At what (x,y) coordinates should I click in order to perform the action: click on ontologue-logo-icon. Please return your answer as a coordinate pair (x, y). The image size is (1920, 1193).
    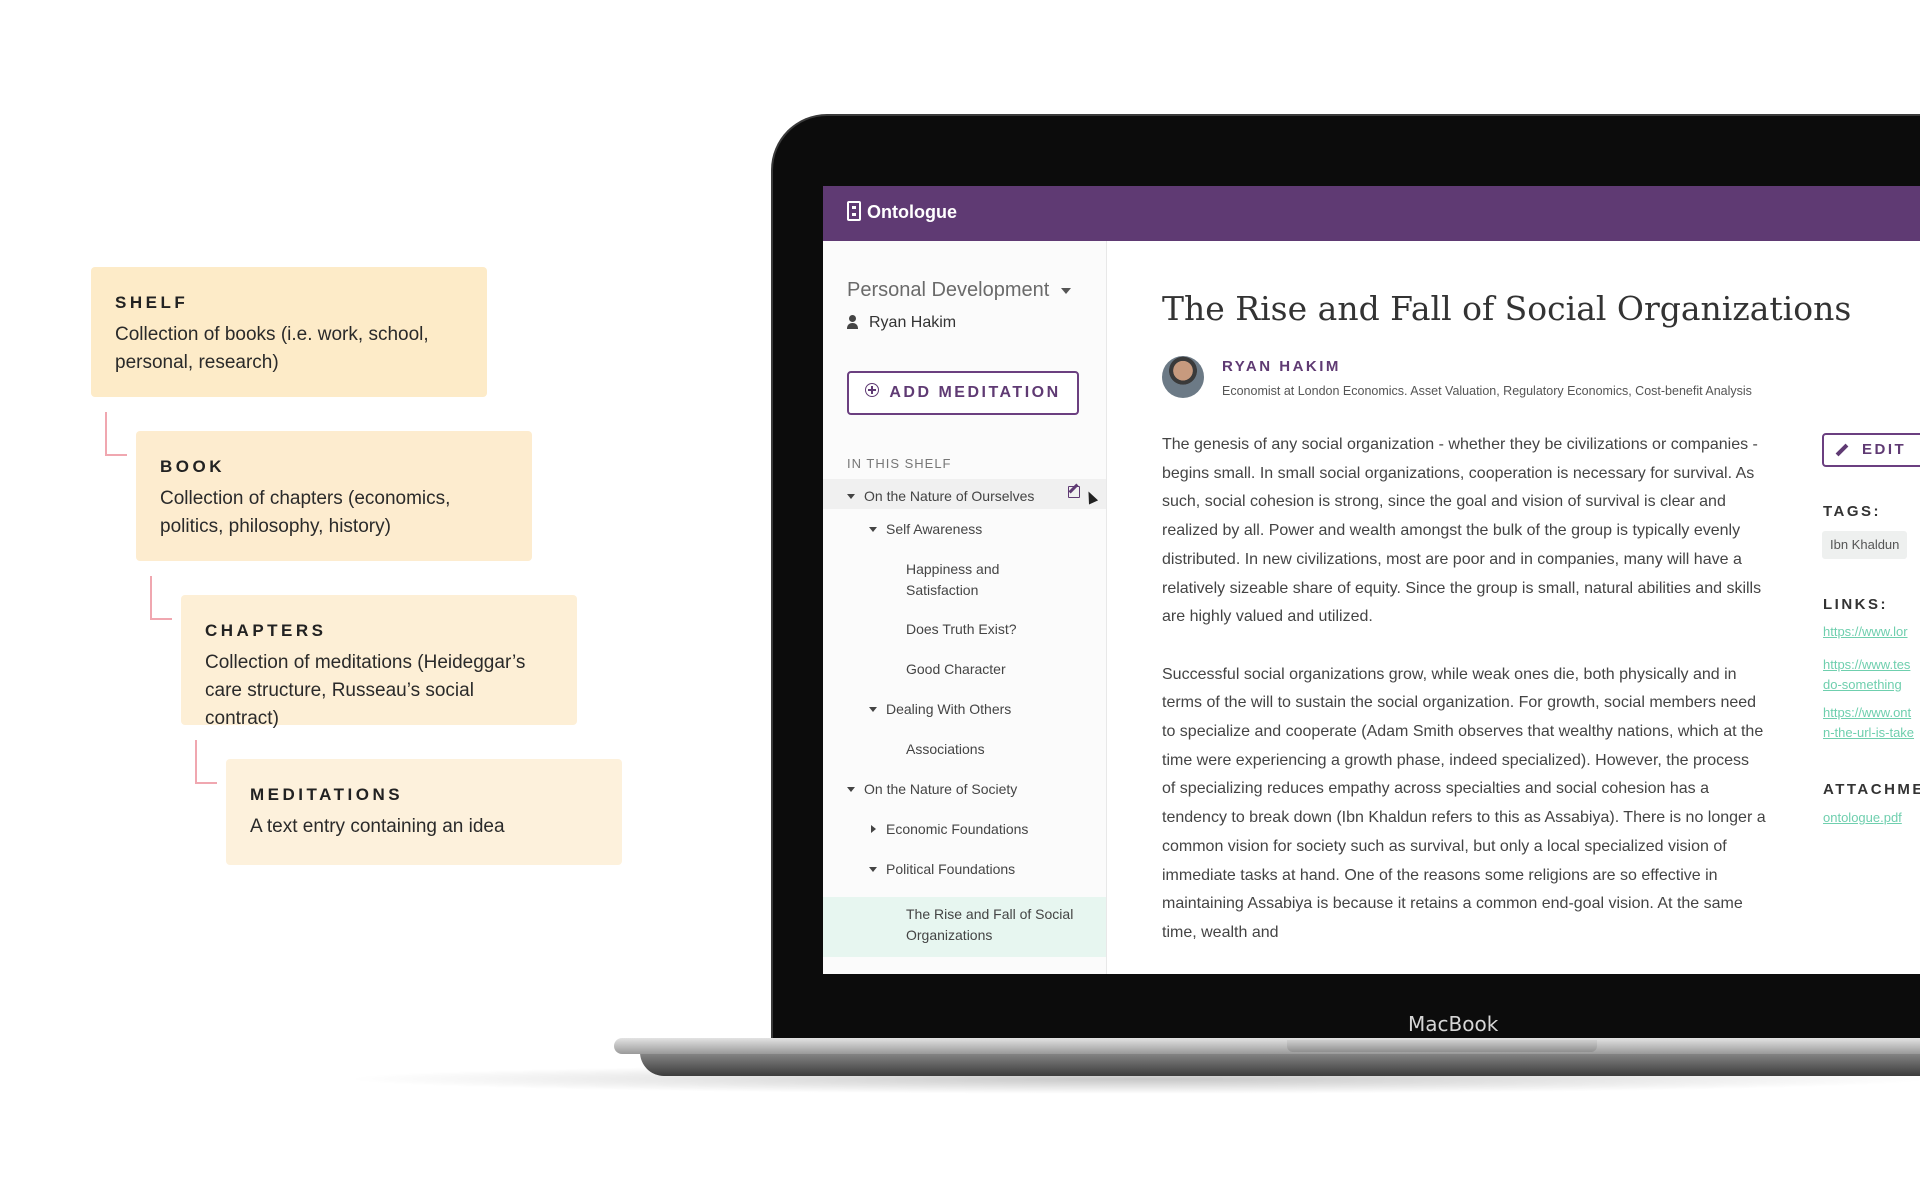
    Looking at the image, I should click on (854, 211).